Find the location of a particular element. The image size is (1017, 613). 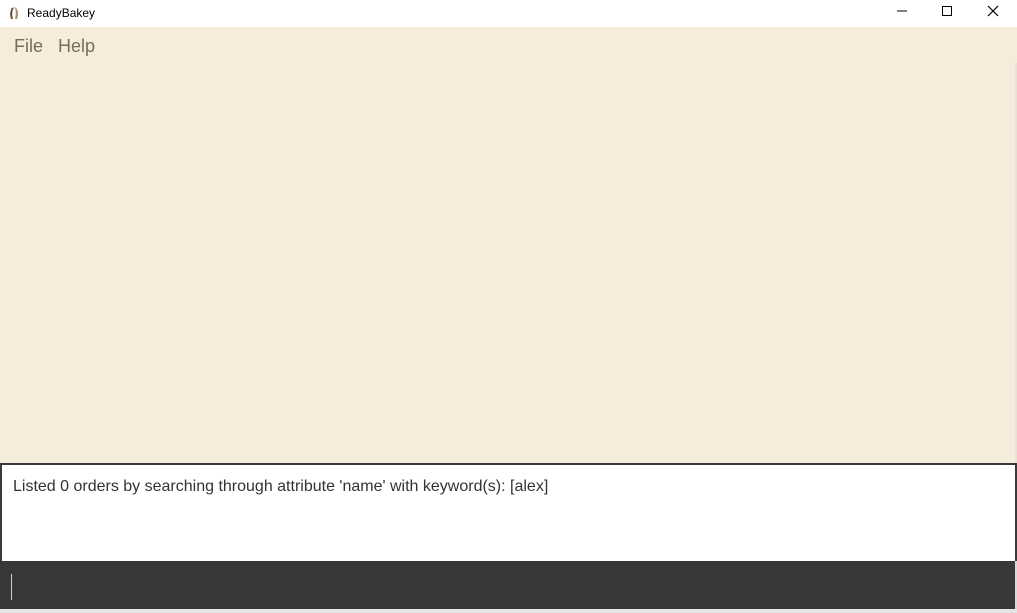

command-input is located at coordinates (507, 585).